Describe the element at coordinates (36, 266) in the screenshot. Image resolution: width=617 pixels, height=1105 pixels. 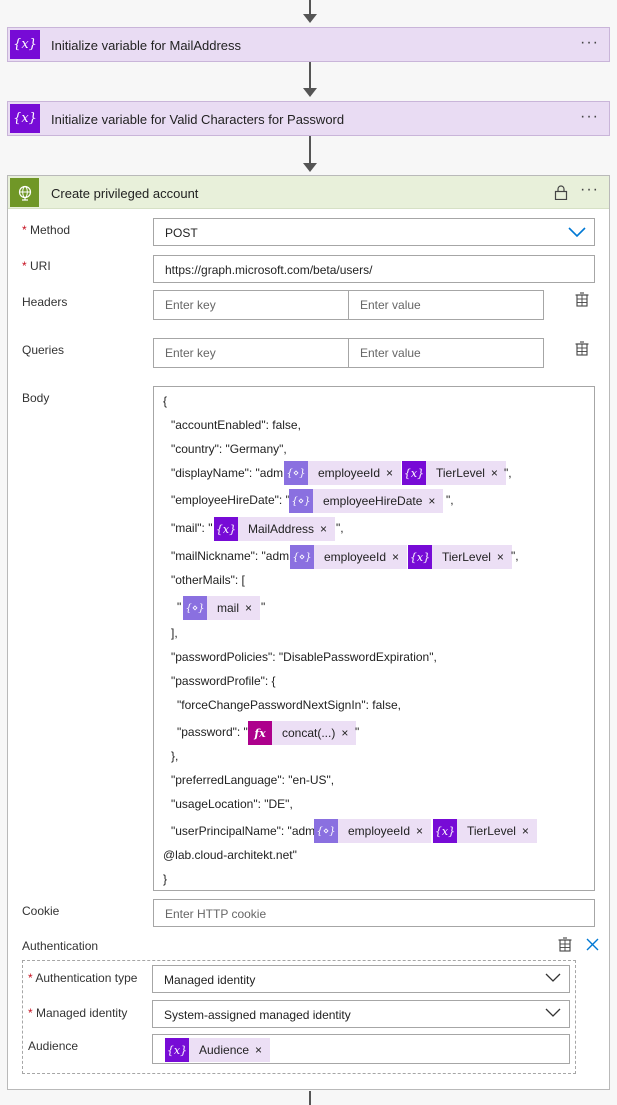
I see `uri-label: * URI` at that location.